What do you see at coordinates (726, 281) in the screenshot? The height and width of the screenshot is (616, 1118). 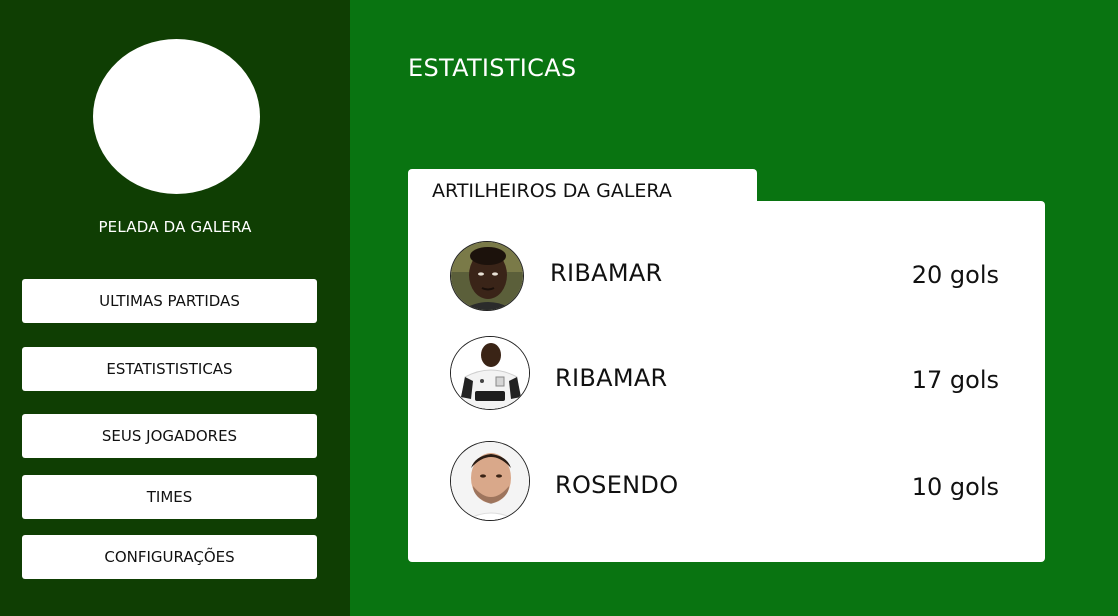 I see `list-item: RIBAMAR 20 gols` at bounding box center [726, 281].